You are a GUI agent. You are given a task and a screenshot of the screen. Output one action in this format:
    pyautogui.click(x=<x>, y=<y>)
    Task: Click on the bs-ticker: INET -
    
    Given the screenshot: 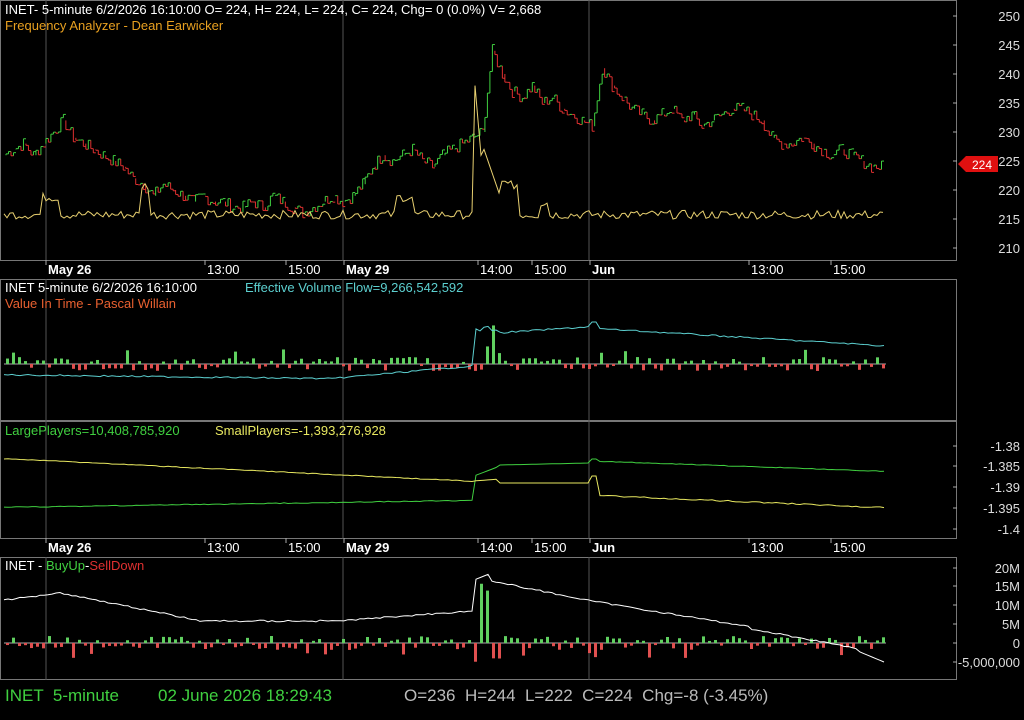 What is the action you would take?
    pyautogui.click(x=25, y=565)
    